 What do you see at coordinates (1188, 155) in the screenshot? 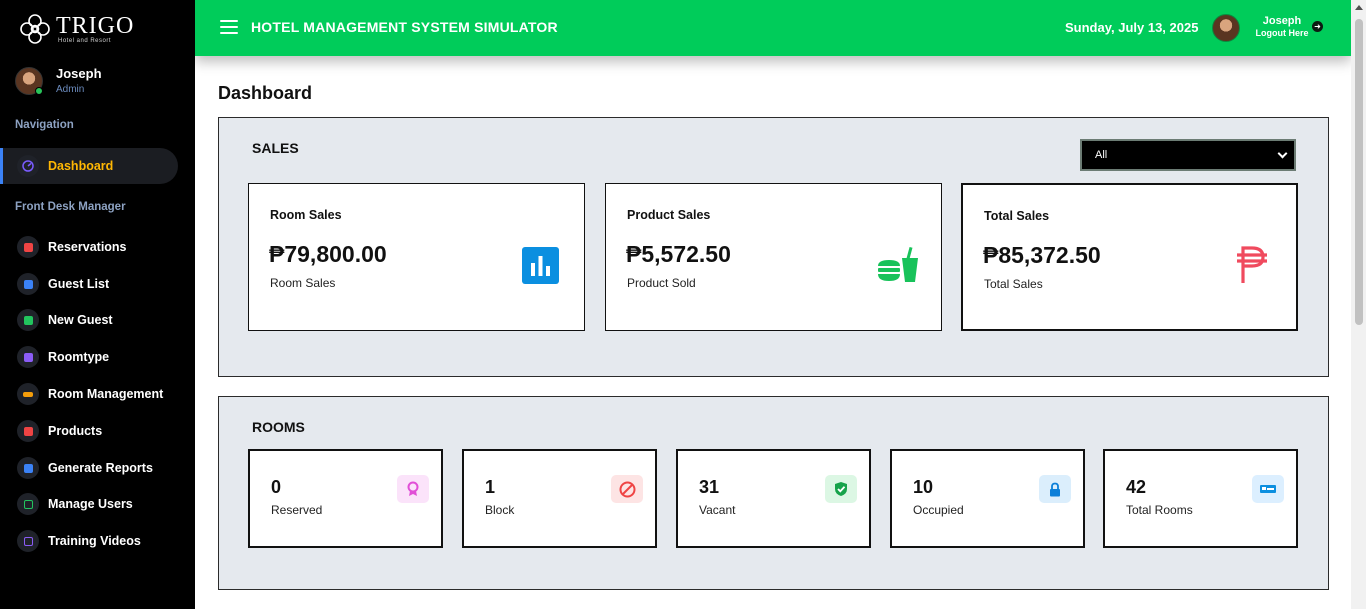
I see `sales-filter-select: All` at bounding box center [1188, 155].